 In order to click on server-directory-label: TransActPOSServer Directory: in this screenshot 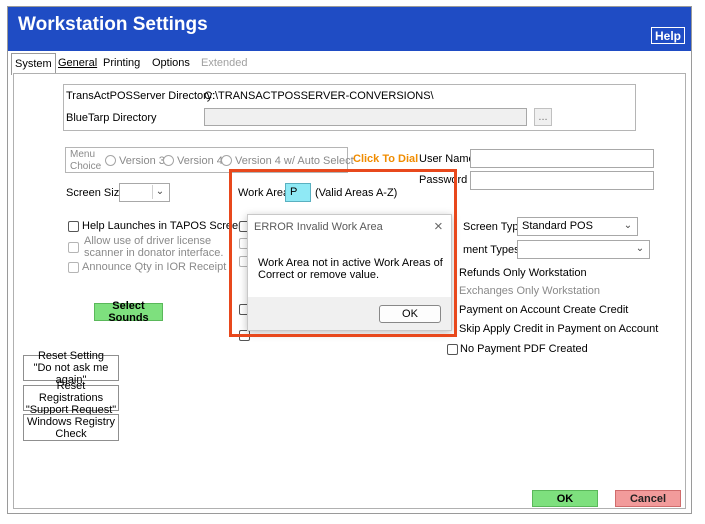, I will do `click(141, 96)`.